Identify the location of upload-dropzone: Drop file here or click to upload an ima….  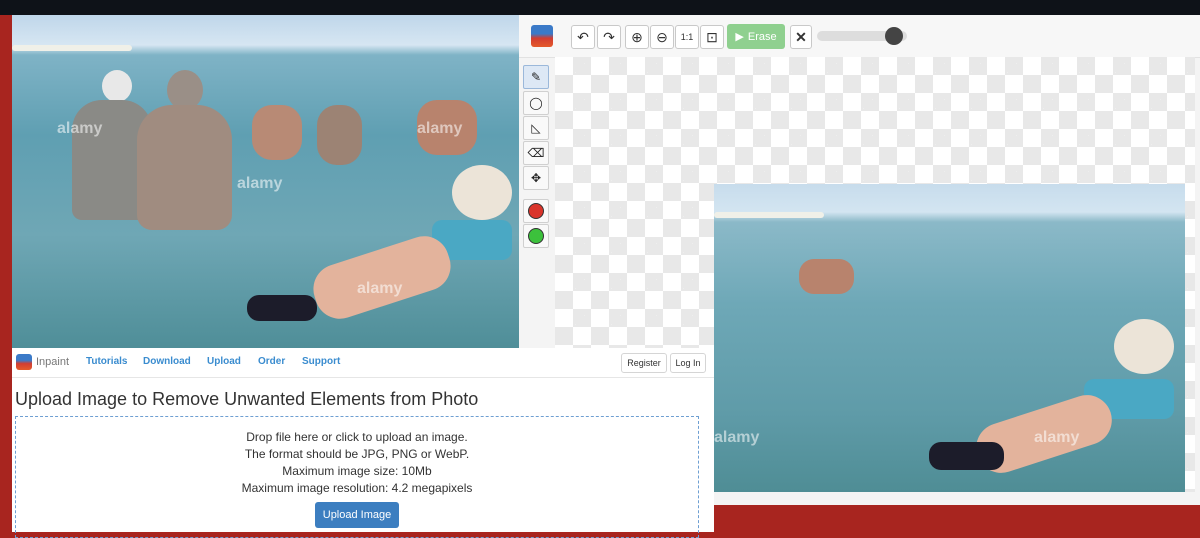
(357, 477).